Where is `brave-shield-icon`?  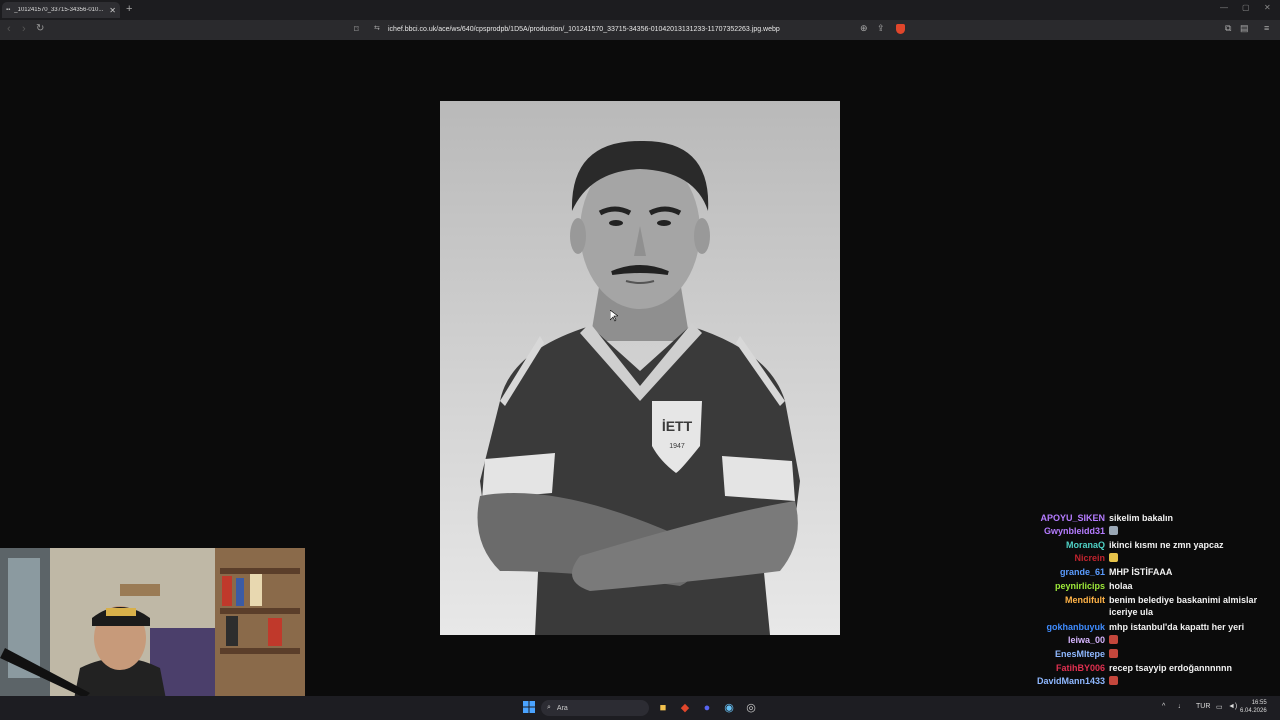
brave-shield-icon is located at coordinates (900, 29).